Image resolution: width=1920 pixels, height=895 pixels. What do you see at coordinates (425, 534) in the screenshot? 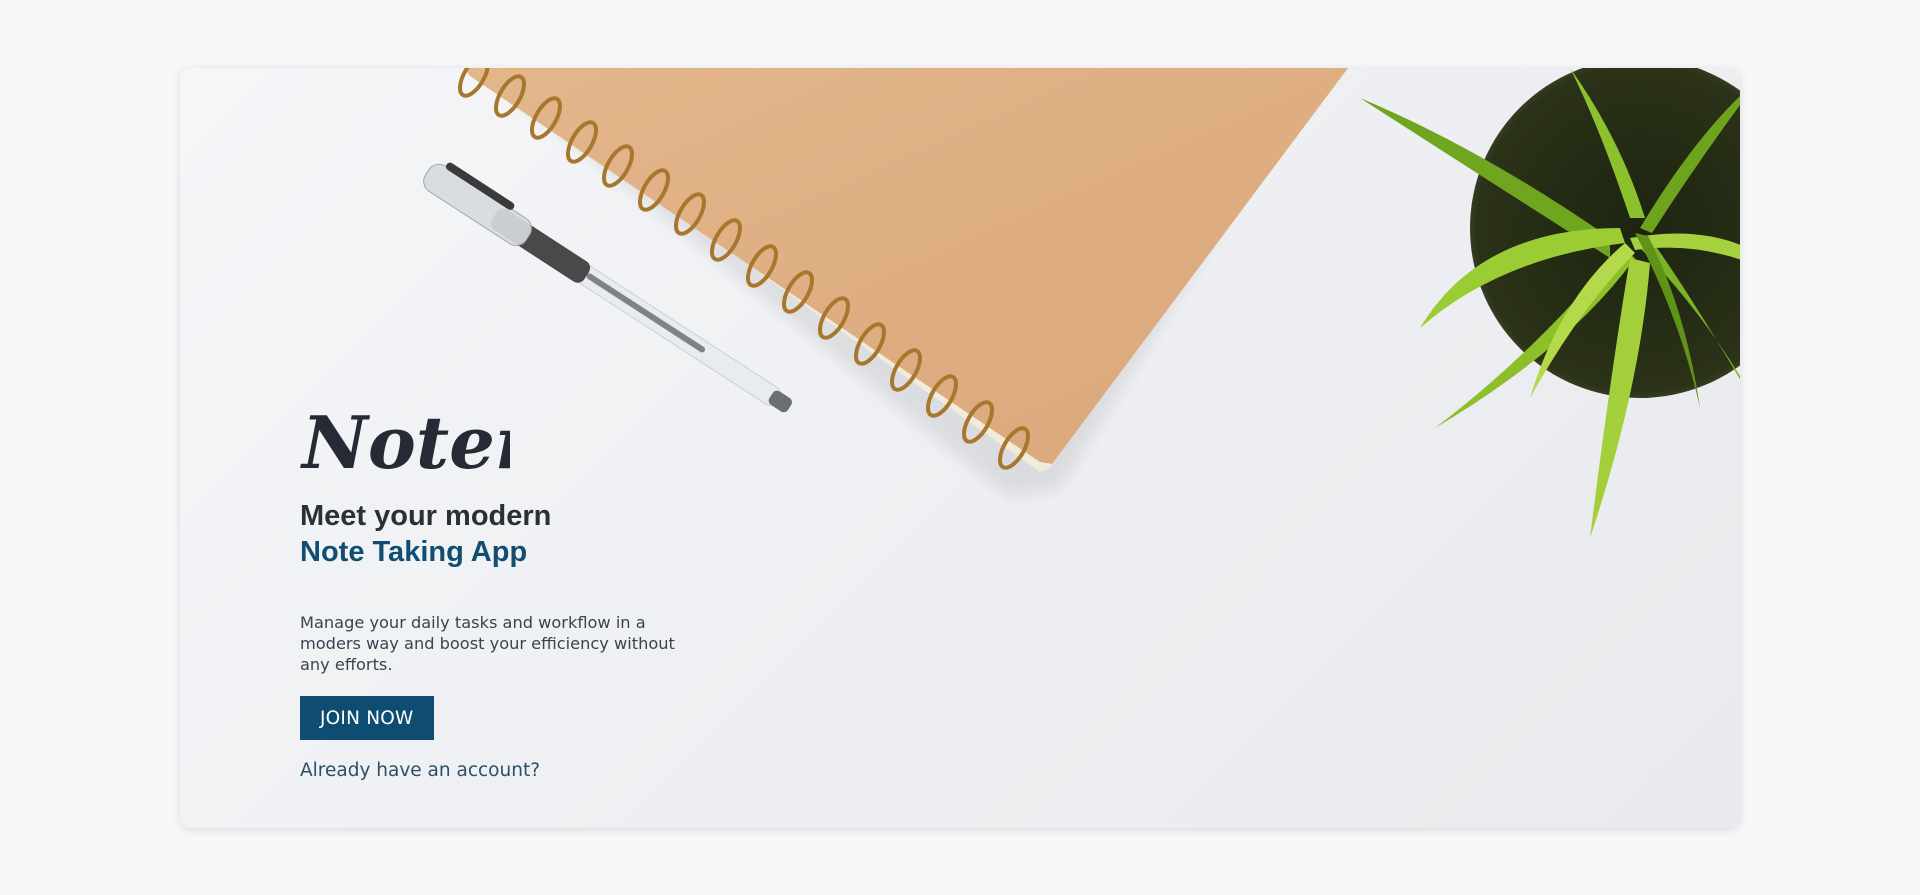
I see `headline: Meet your modern Note Taking App` at bounding box center [425, 534].